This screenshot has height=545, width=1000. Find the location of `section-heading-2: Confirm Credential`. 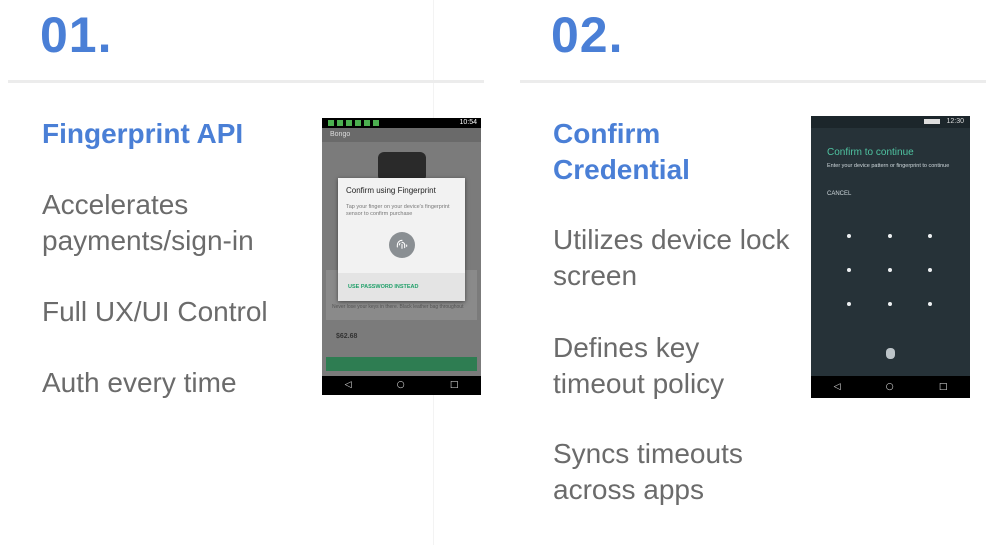

section-heading-2: Confirm Credential is located at coordinates (621, 151).